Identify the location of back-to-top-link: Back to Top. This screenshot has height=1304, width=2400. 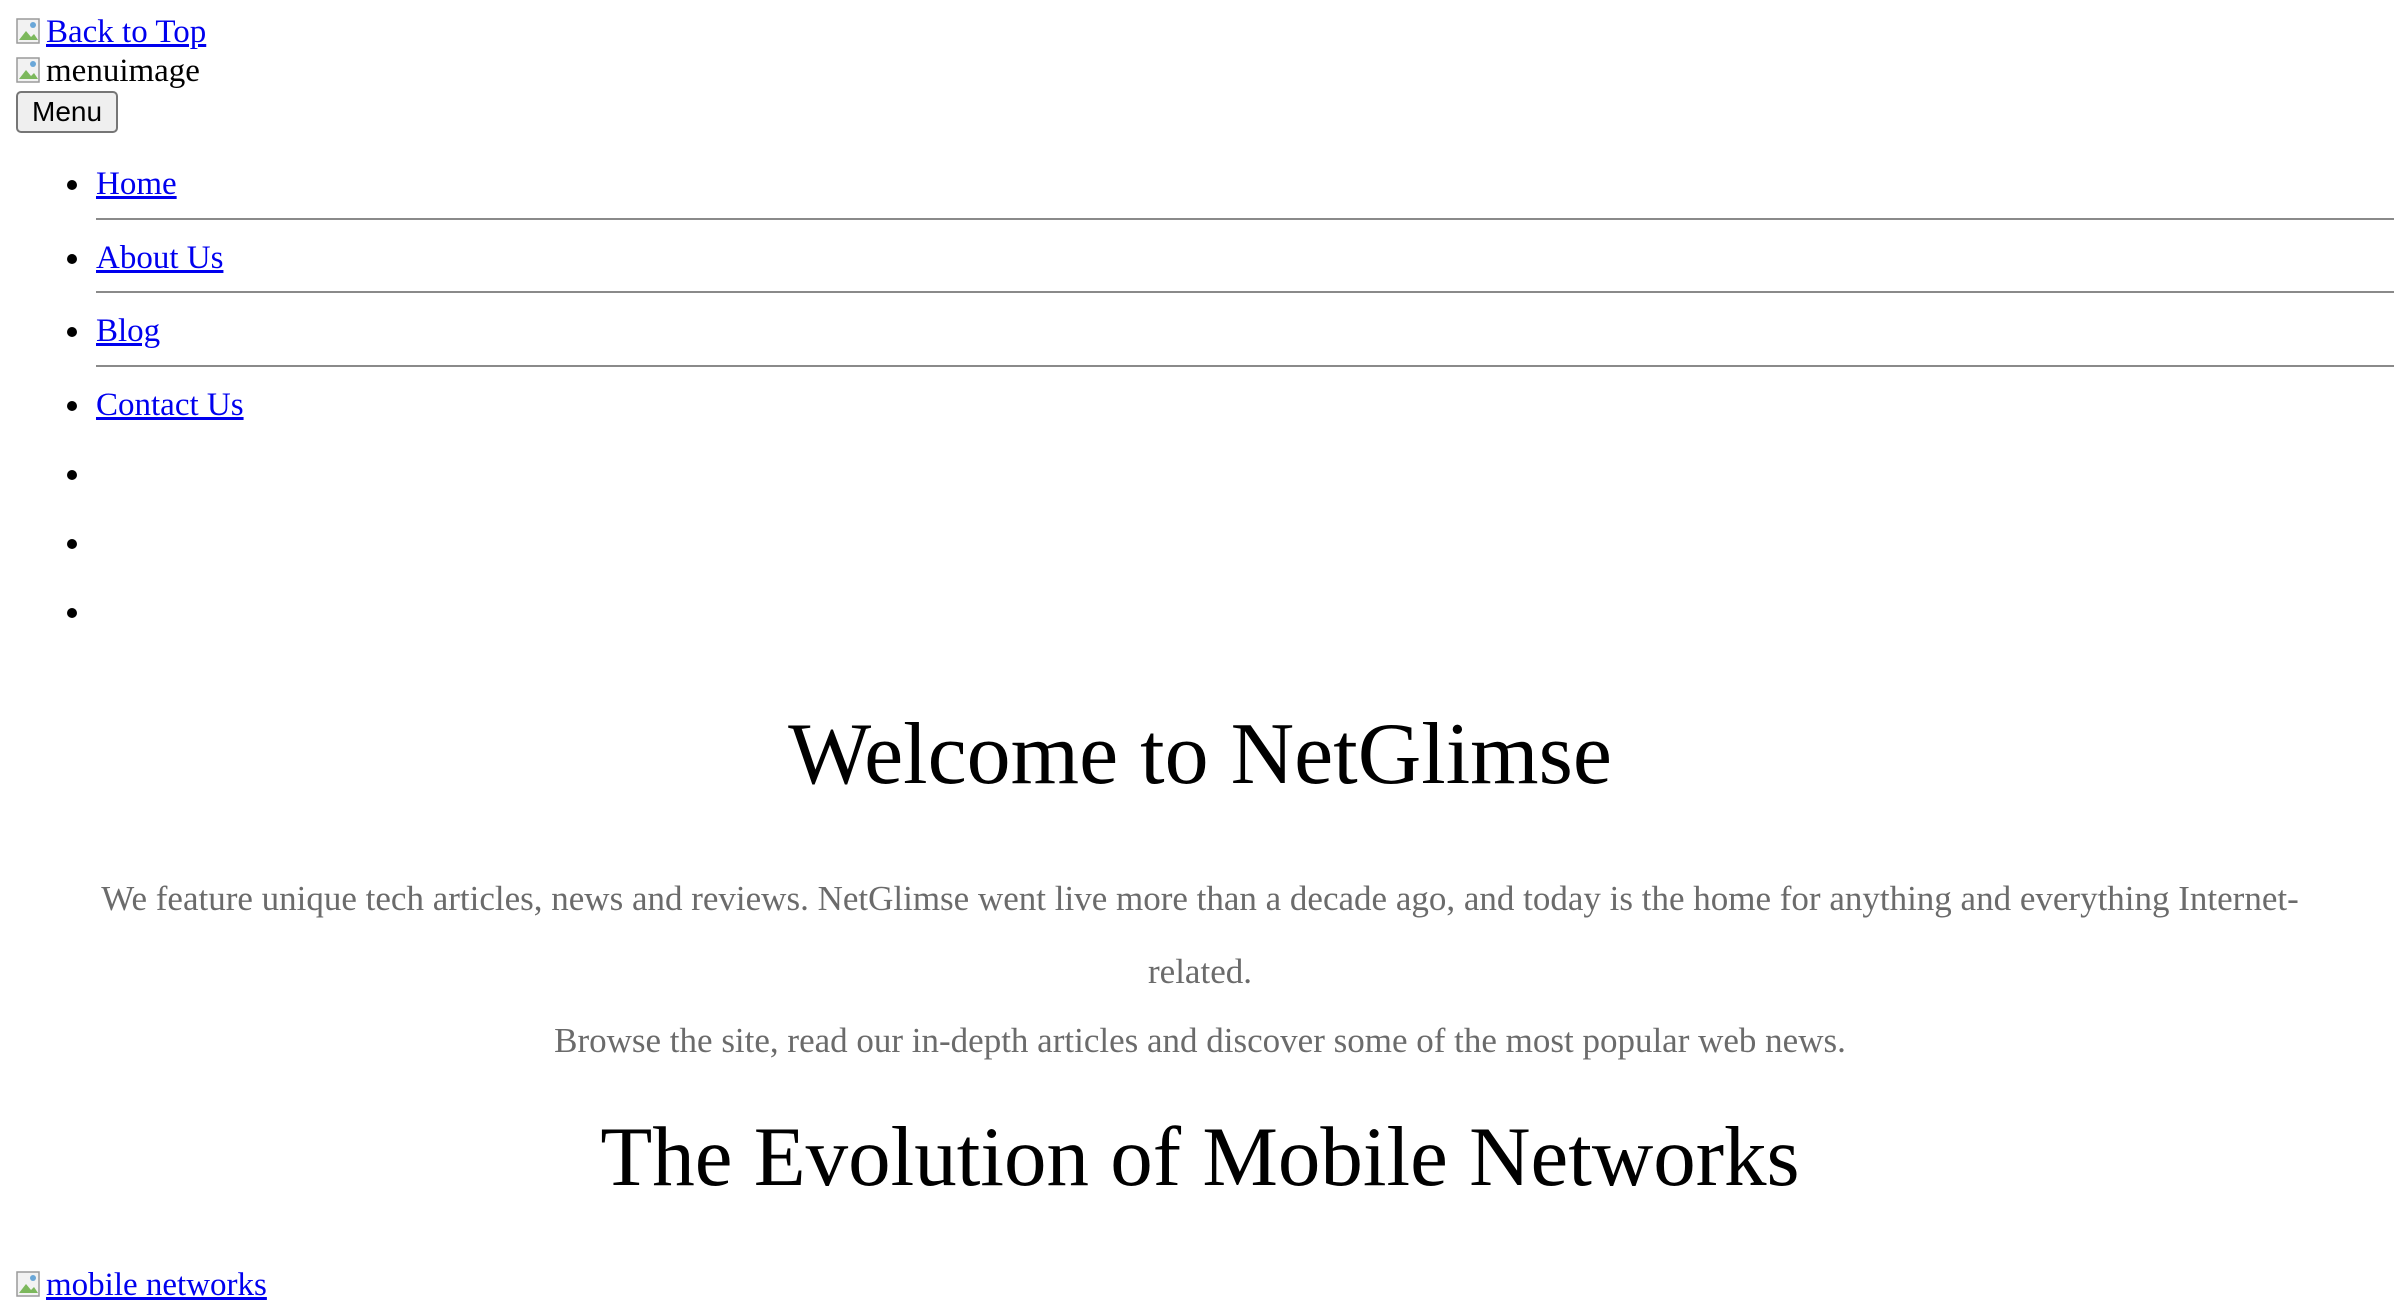
(111, 32).